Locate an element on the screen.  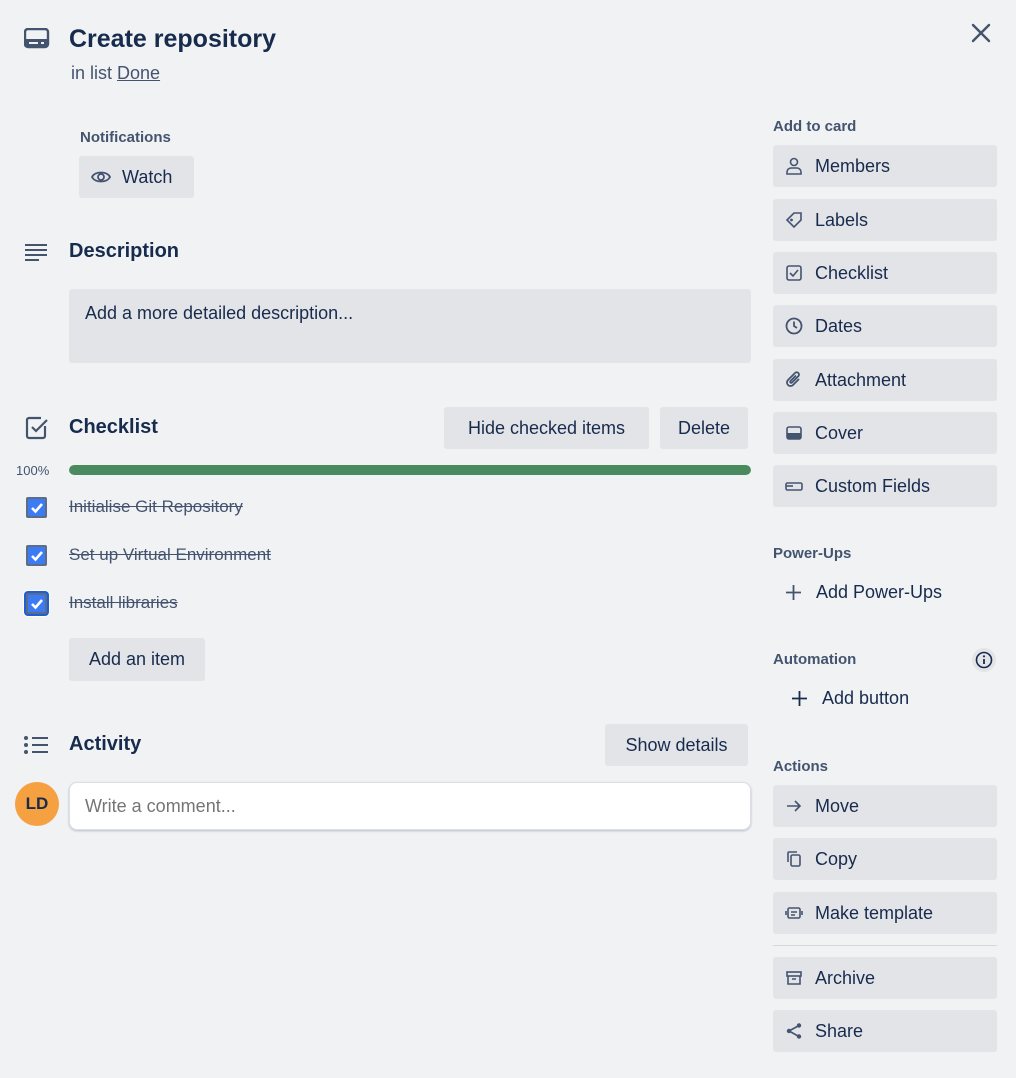
members-button: Members is located at coordinates (885, 166).